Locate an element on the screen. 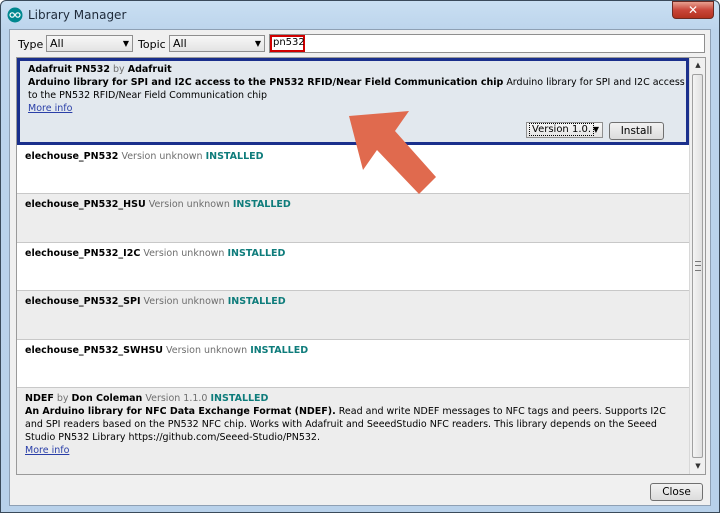 This screenshot has height=513, width=720. library-name: elechouse_PN532_SPI is located at coordinates (83, 301).